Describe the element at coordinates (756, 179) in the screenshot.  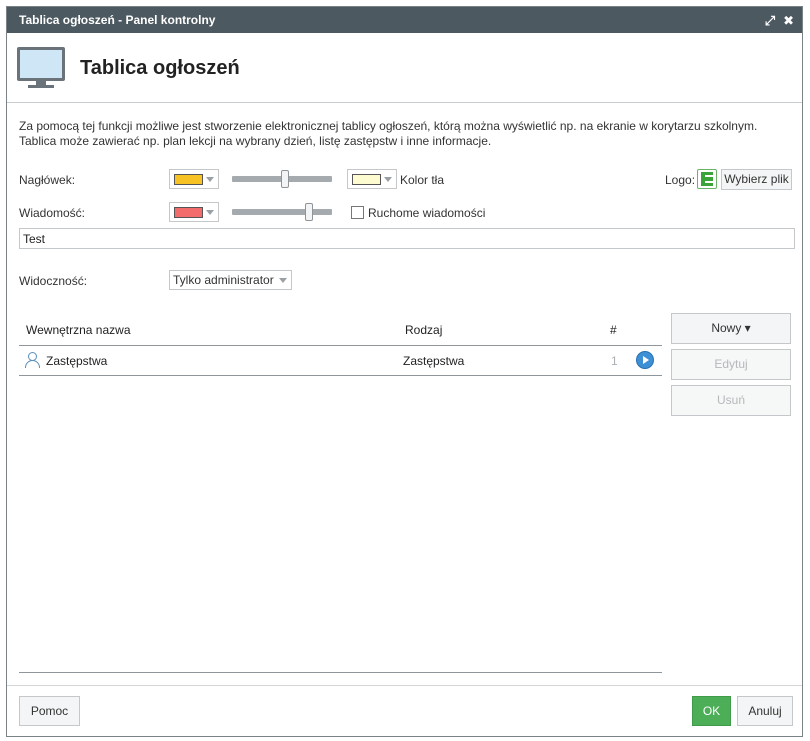
I see `choose-file-button: Wybierz plik` at that location.